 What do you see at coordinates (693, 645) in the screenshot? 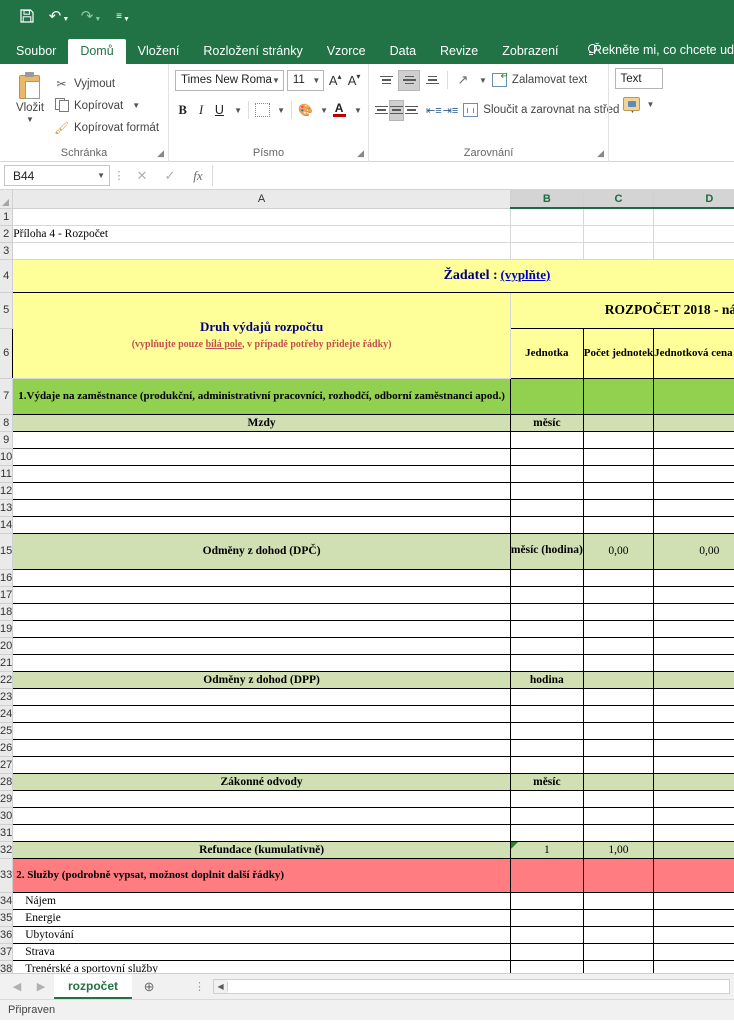
I see `cell-d20` at bounding box center [693, 645].